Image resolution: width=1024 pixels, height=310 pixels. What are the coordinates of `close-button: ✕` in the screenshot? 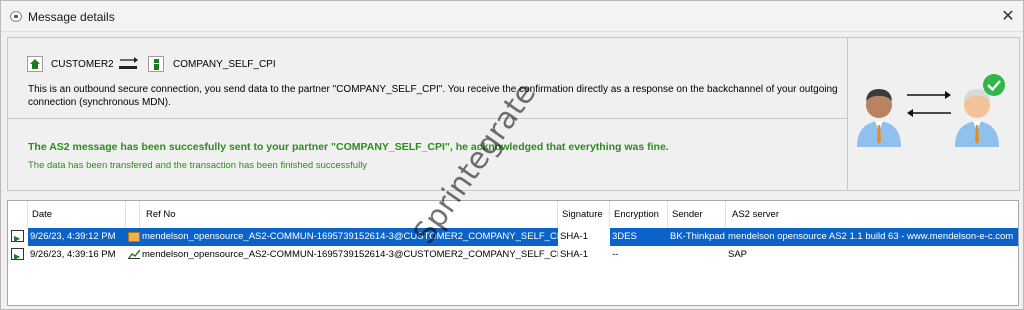 It's located at (1008, 16).